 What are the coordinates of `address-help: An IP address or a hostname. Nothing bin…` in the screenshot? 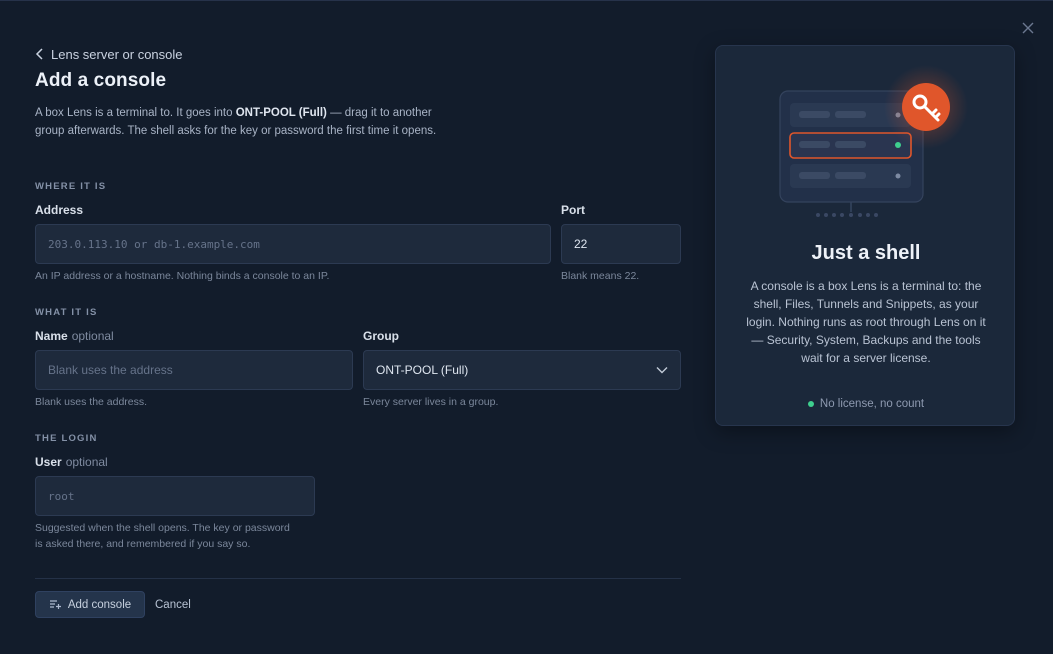 It's located at (182, 276).